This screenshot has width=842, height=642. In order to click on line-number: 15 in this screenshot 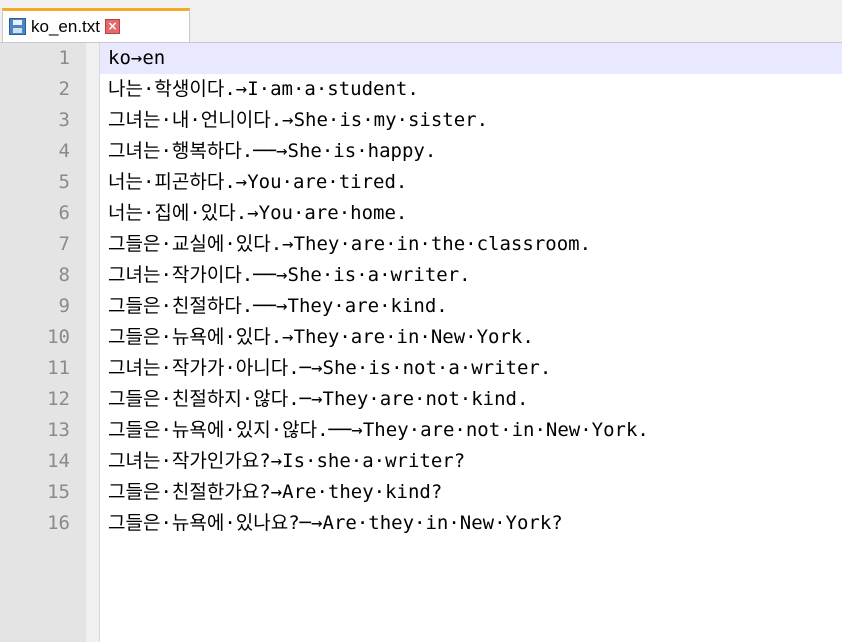, I will do `click(58, 492)`.